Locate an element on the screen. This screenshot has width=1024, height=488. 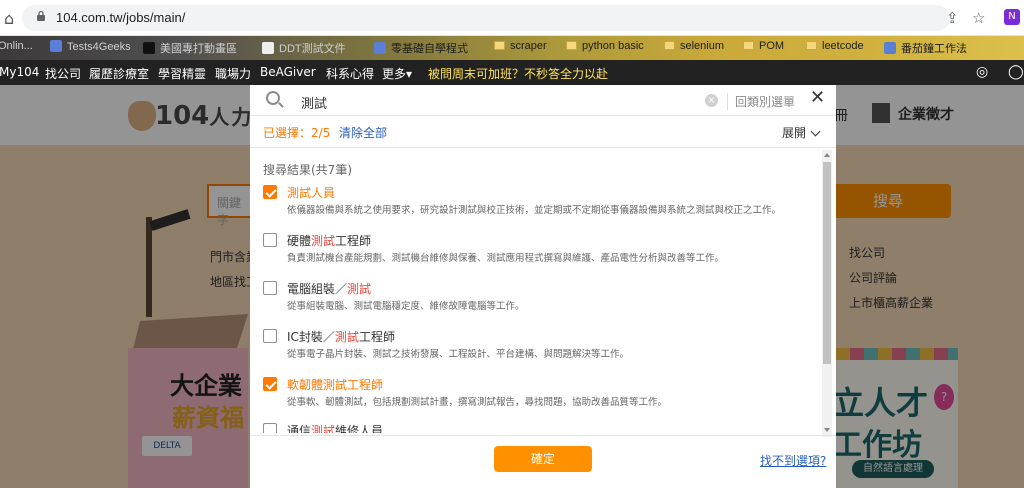
close-icon: ✕ is located at coordinates (817, 97).